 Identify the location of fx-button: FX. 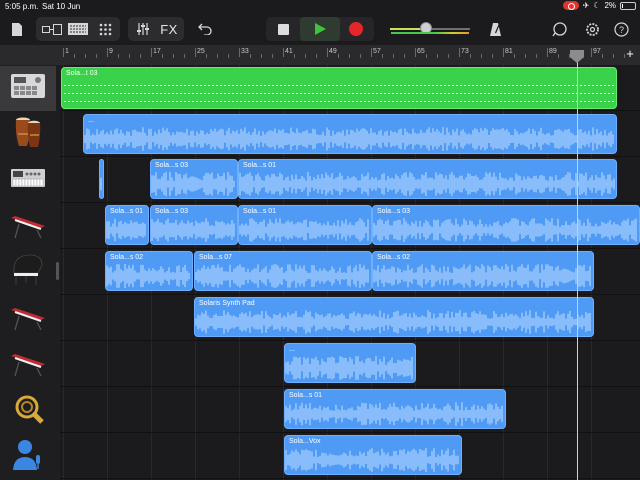
(169, 29).